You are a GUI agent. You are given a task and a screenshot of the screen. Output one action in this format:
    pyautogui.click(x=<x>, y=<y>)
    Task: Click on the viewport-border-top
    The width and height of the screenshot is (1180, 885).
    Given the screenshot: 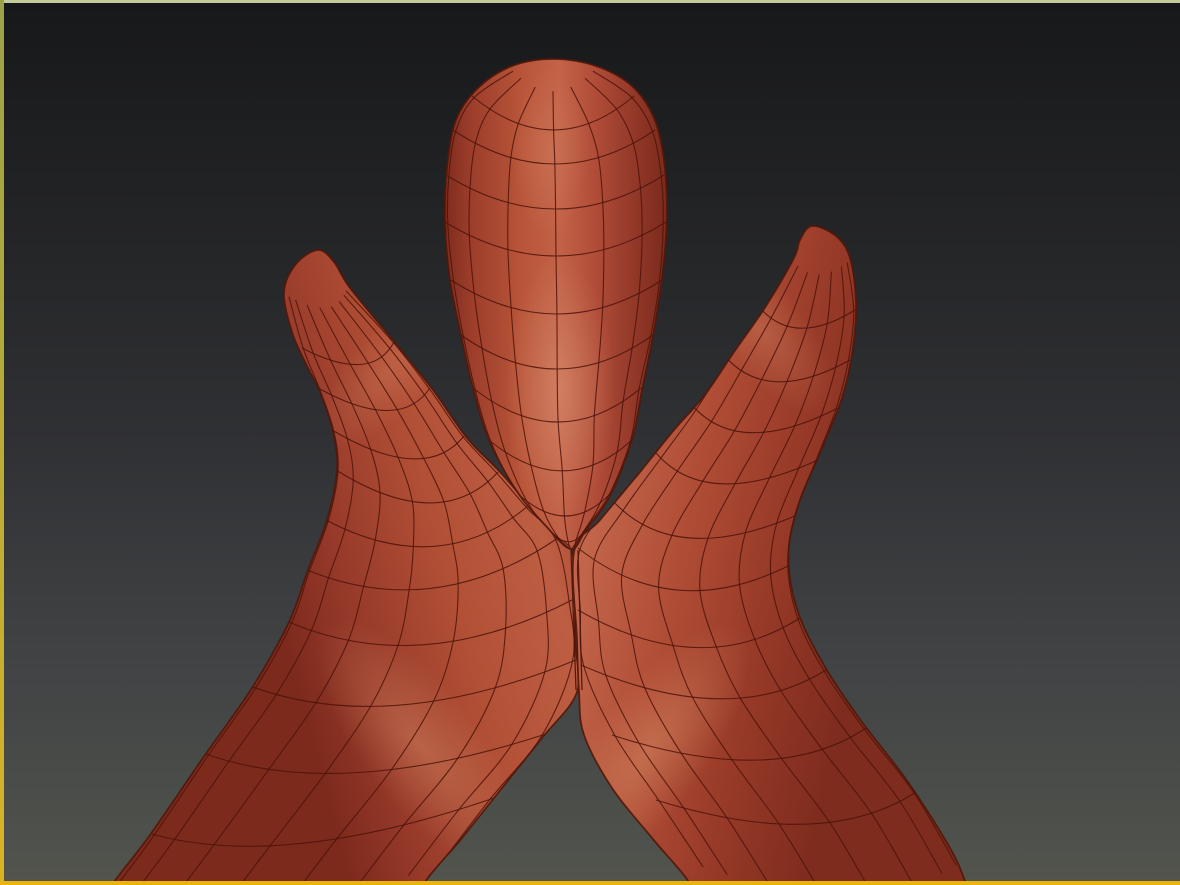 What is the action you would take?
    pyautogui.click(x=590, y=1)
    